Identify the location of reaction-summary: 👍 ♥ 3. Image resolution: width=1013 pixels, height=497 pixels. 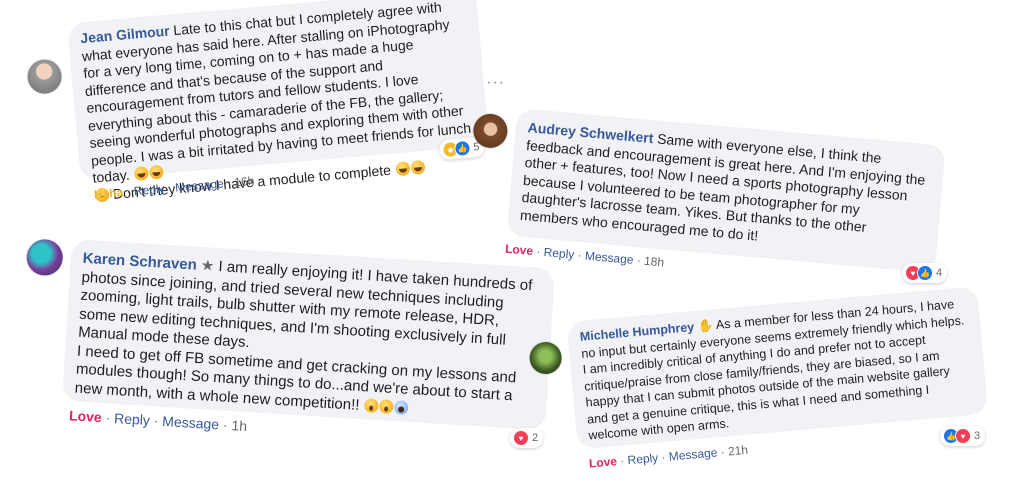
(963, 436).